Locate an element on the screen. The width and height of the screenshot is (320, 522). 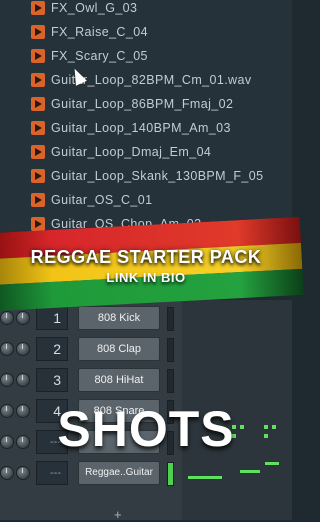
file-name: Guitar_OS_C_01 is located at coordinates (102, 199).